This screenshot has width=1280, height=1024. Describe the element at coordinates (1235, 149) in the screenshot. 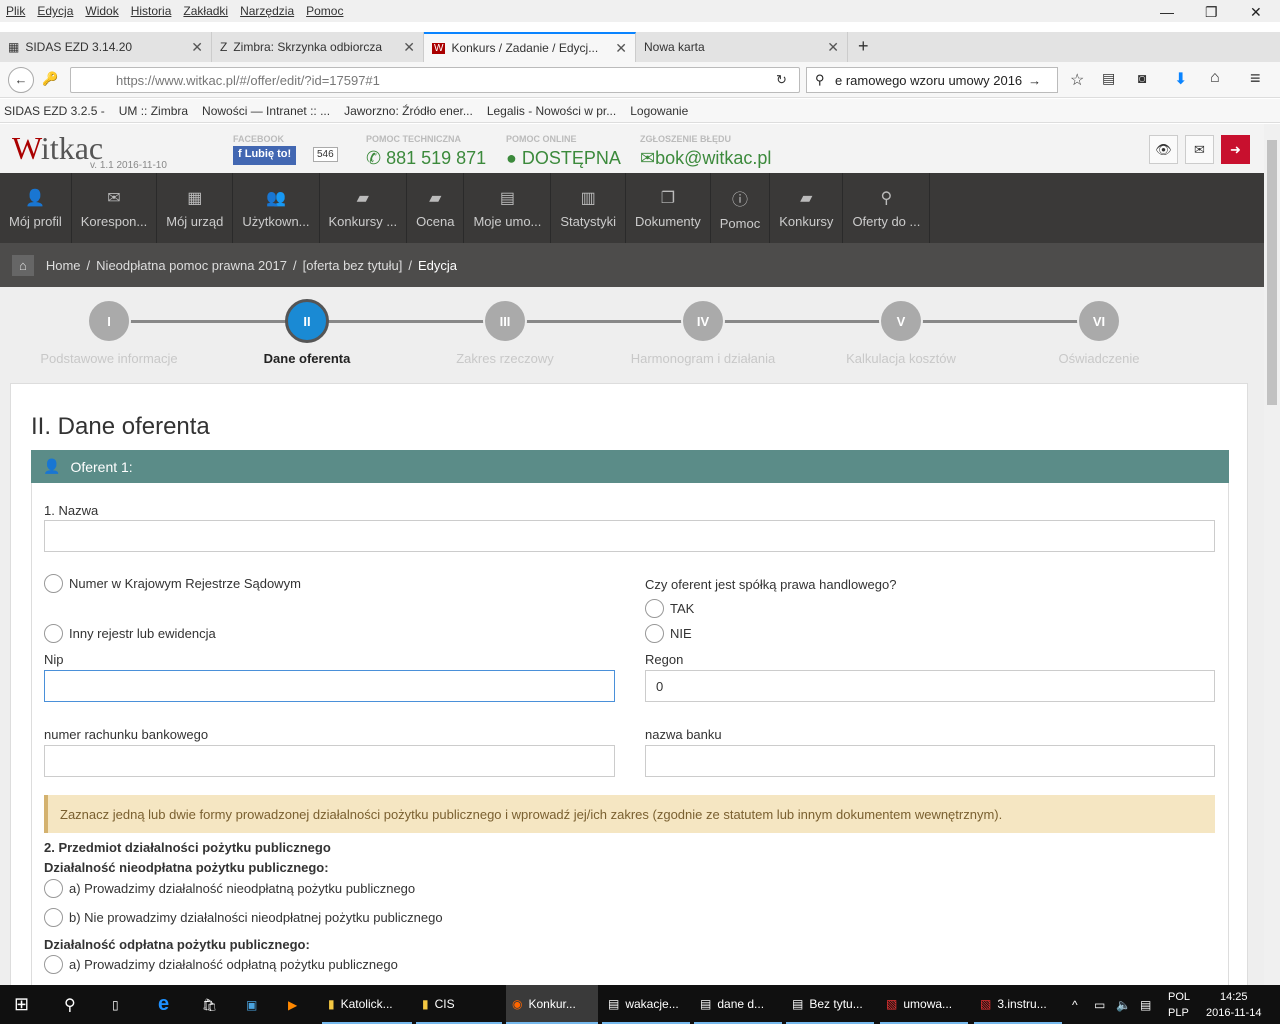

I see `logout-icon: ➜` at that location.